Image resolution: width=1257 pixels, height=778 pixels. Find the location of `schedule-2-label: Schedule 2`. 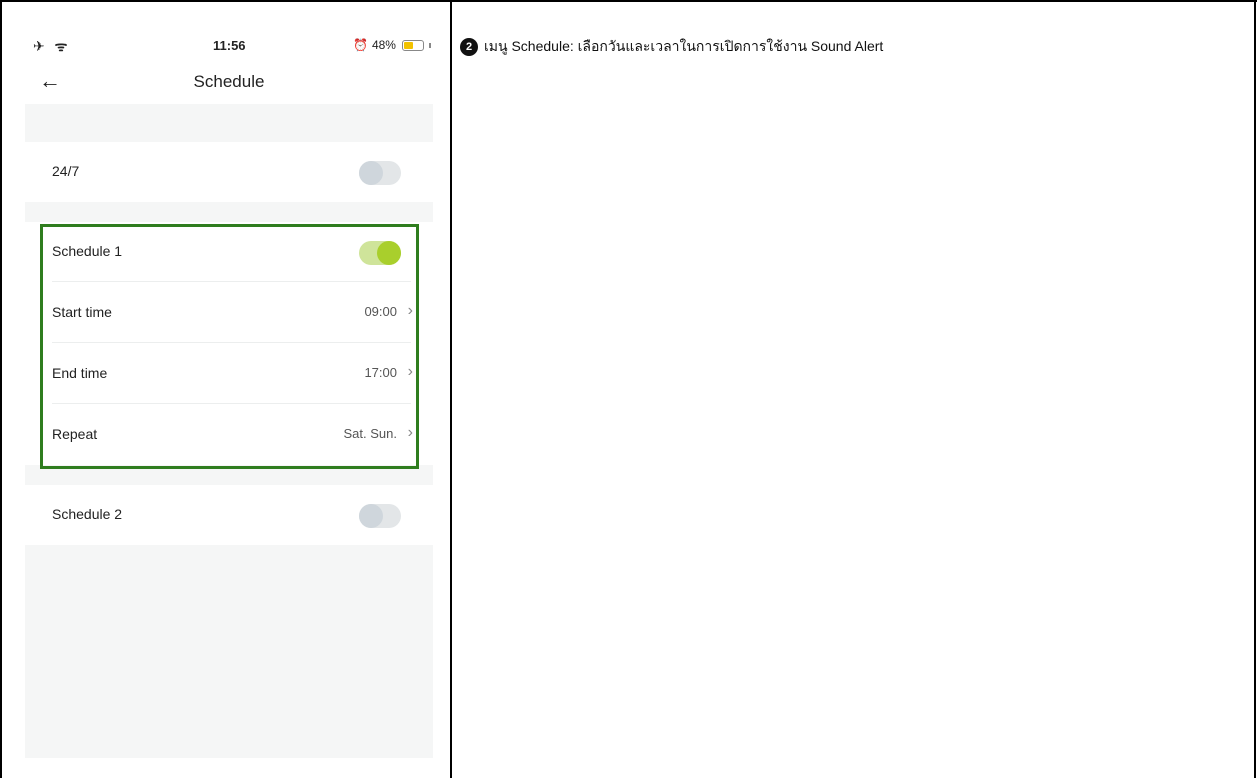

schedule-2-label: Schedule 2 is located at coordinates (87, 514).